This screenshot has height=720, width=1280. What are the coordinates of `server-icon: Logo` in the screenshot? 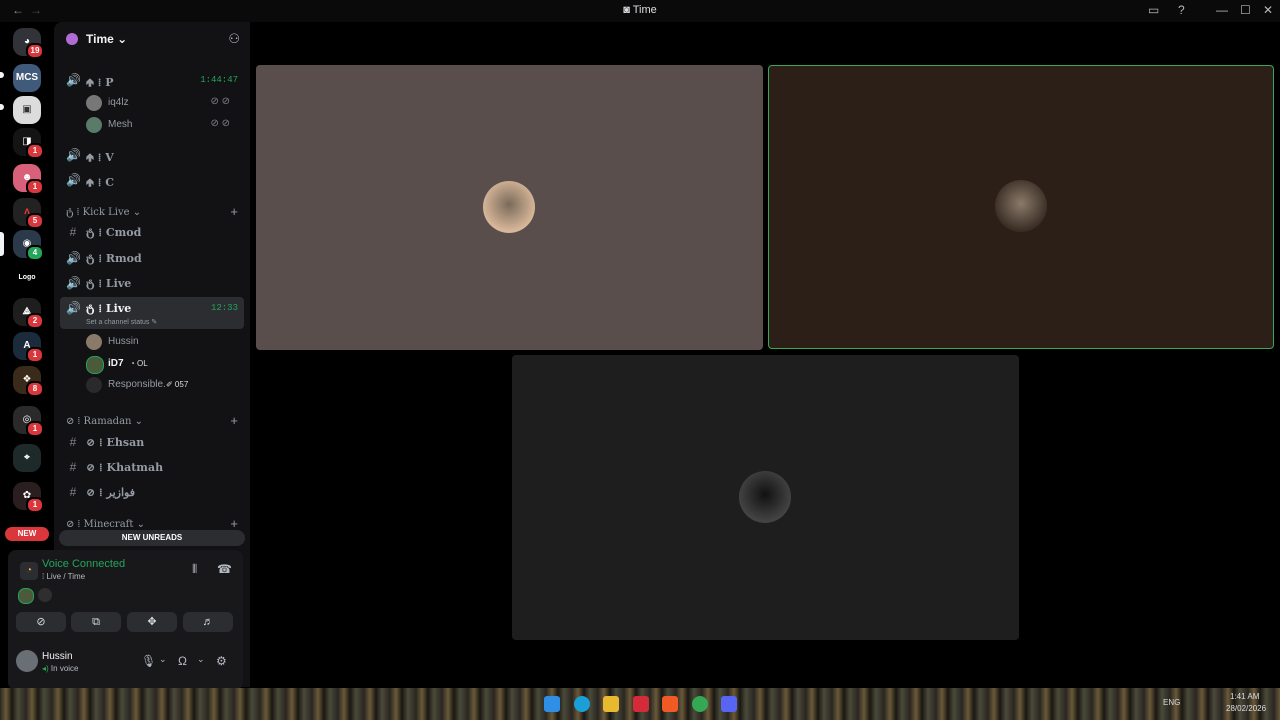 It's located at (27, 278).